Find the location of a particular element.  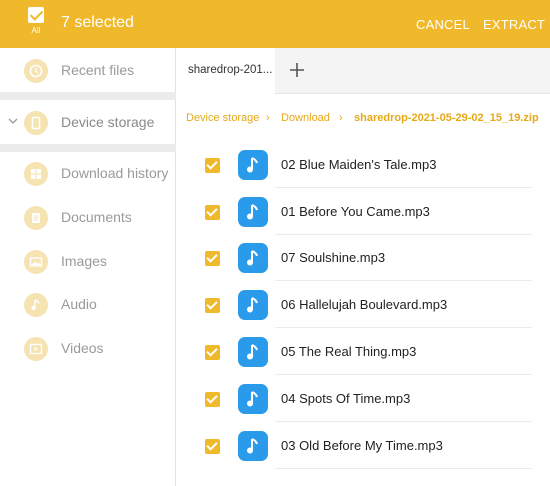

select-all-label: All is located at coordinates (36, 30).